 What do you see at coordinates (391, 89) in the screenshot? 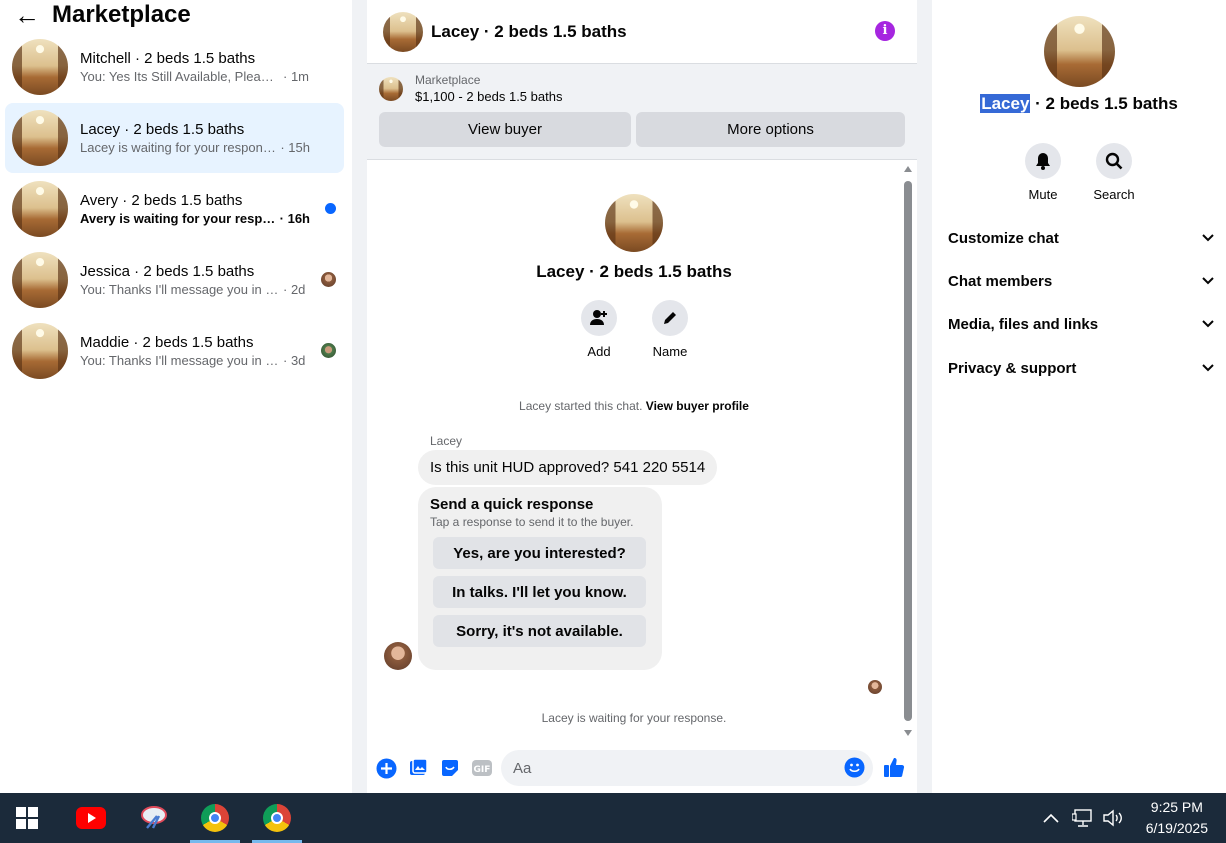
I see `listing-thumbnail` at bounding box center [391, 89].